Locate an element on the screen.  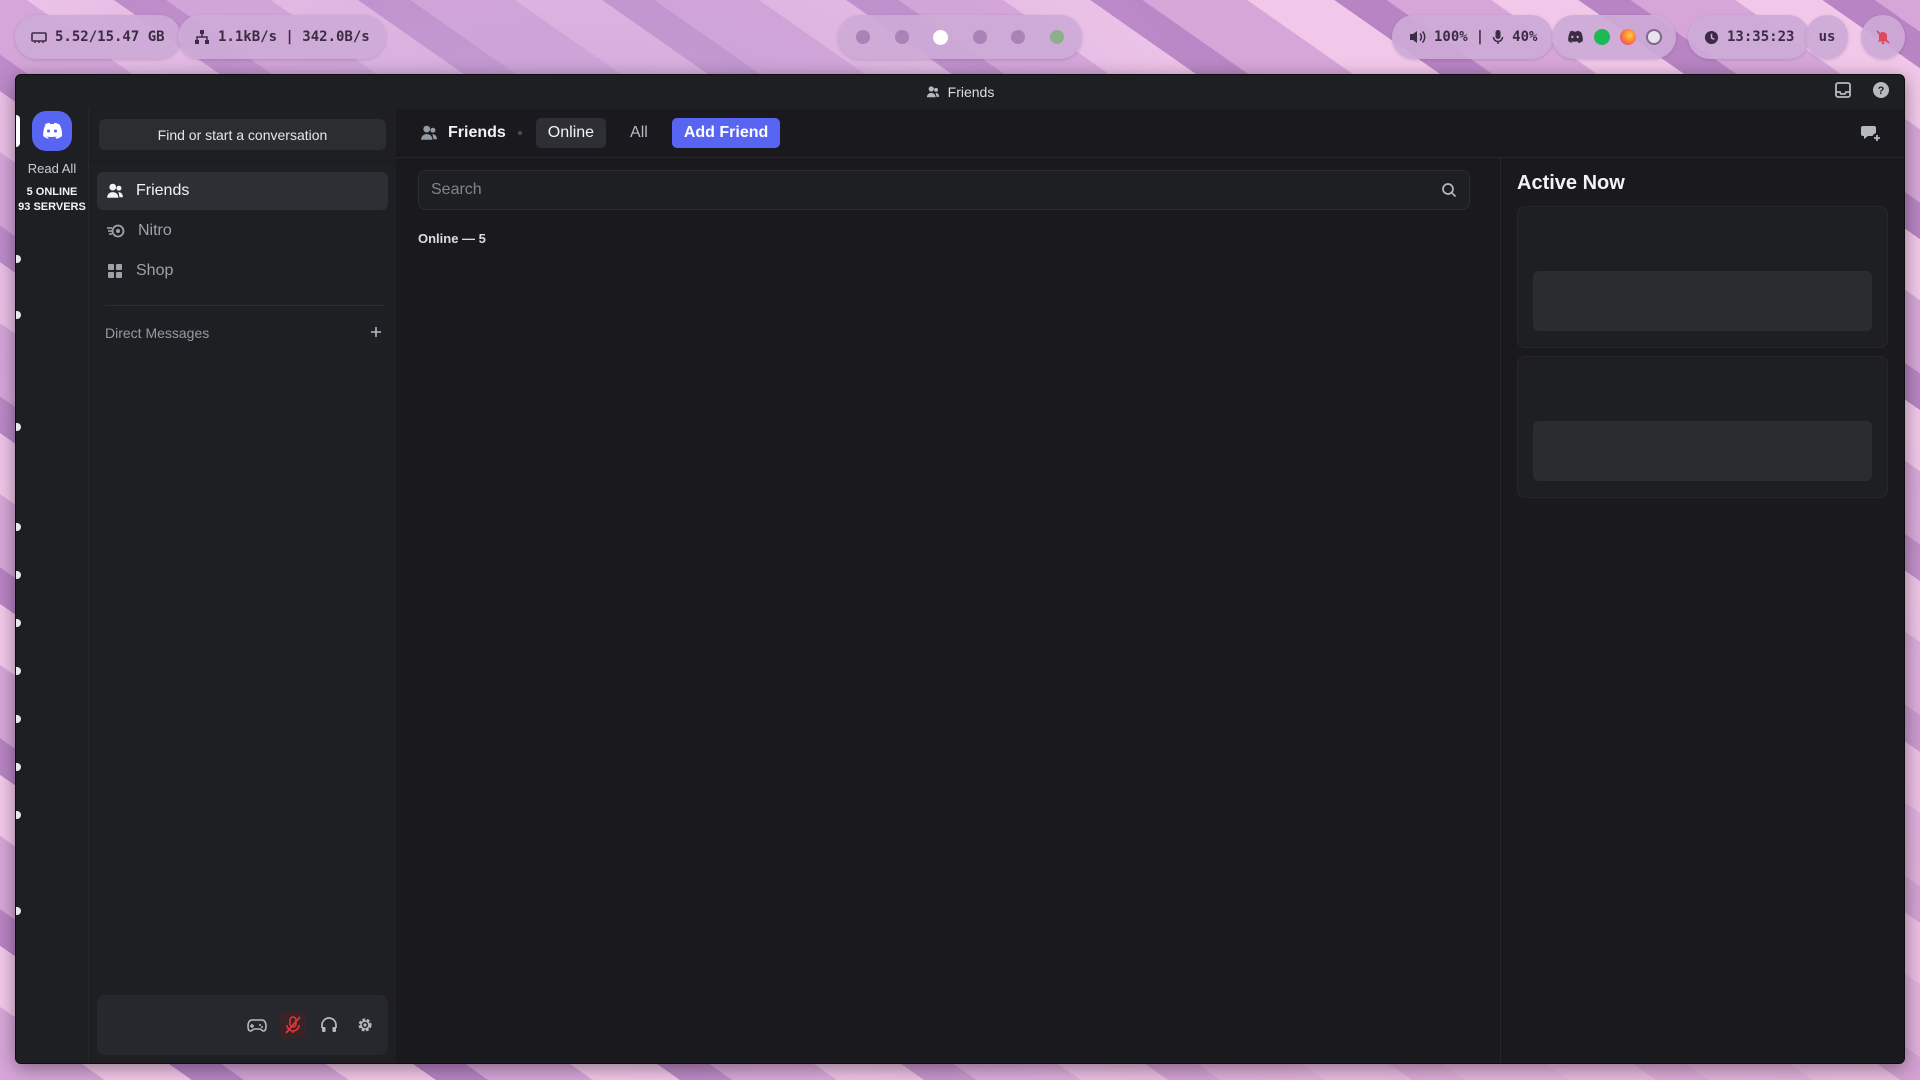
find-conversation-button: Find or start a conversation is located at coordinates (242, 134).